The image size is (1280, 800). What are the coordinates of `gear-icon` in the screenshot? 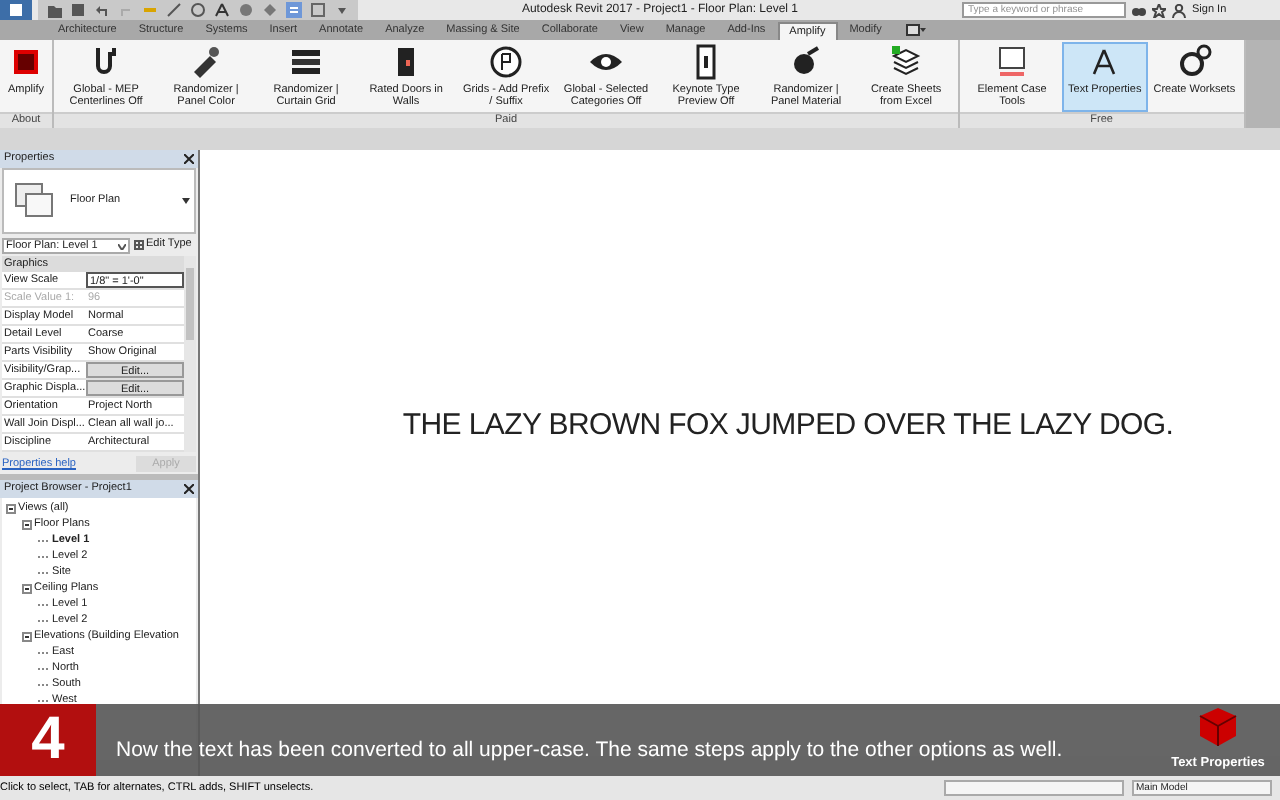 It's located at (1194, 62).